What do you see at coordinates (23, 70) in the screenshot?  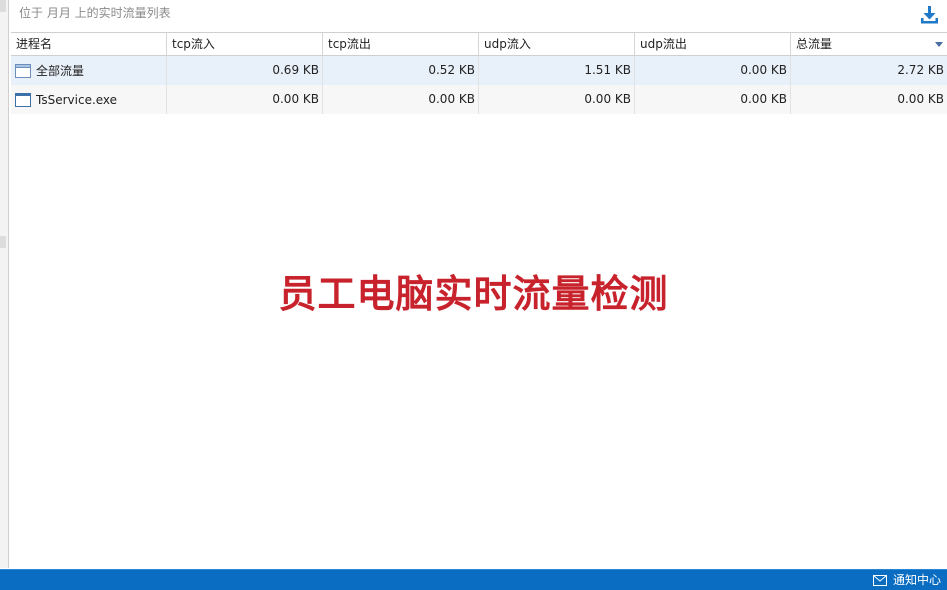 I see `window-icon` at bounding box center [23, 70].